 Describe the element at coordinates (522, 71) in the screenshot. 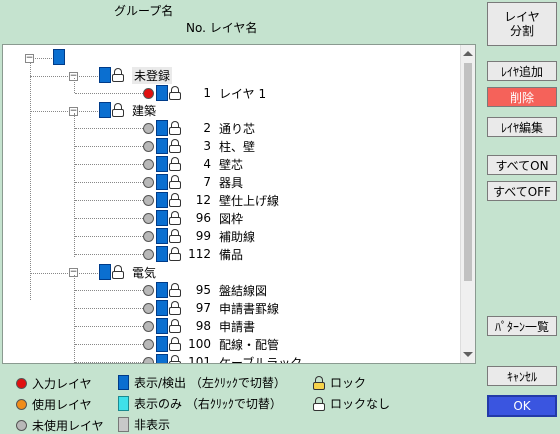

I see `add-layer-button: ﾚｲﾔ追加` at that location.